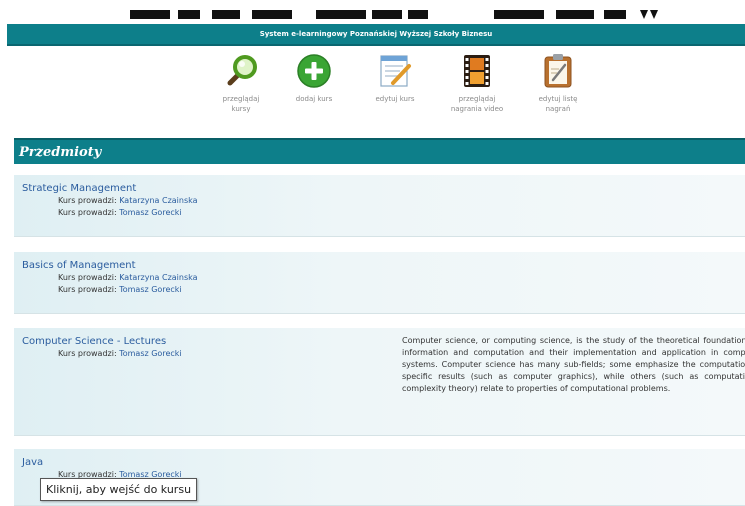  I want to click on edit-recordings-button: edytuj listę nagrań, so click(558, 83).